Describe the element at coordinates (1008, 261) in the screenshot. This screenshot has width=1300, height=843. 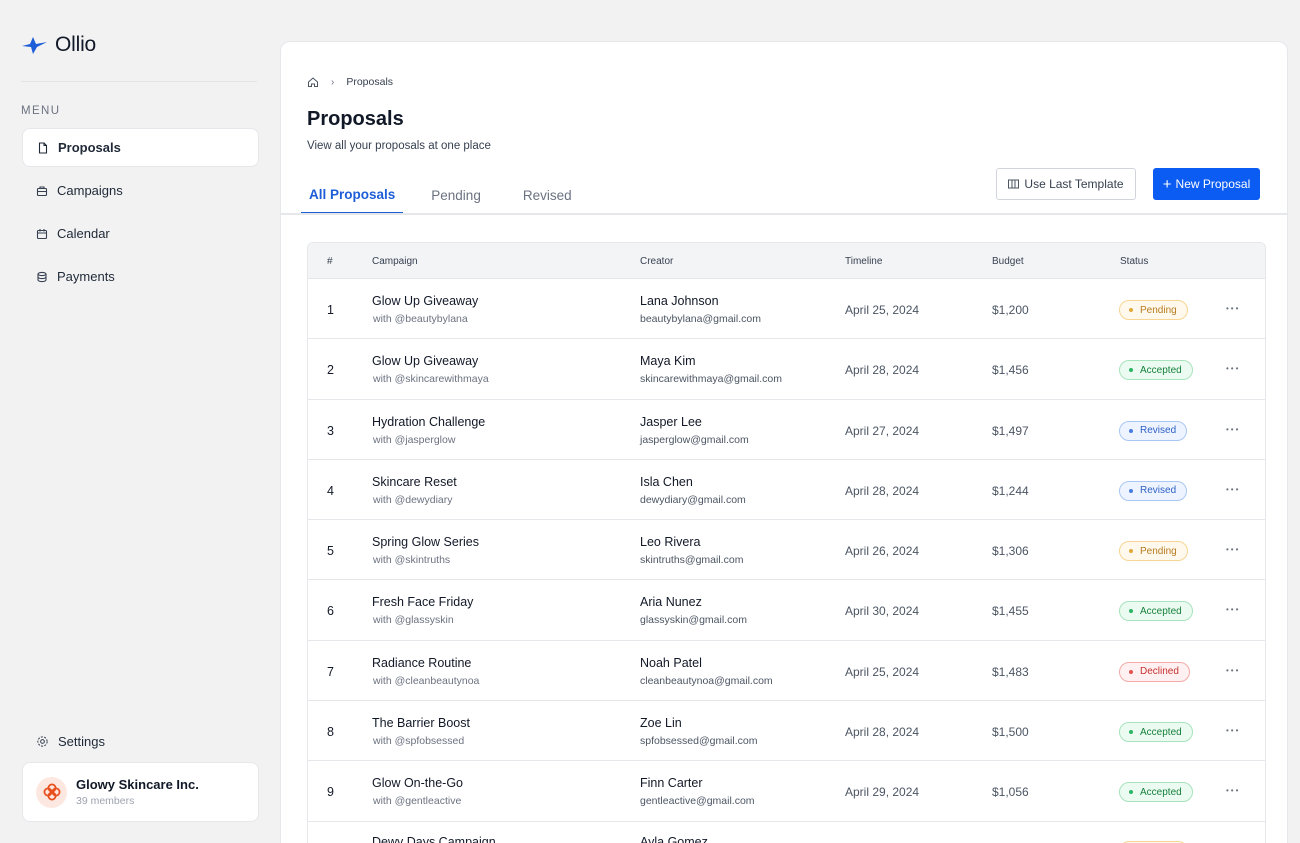
I see `column-header-budget: Budget` at that location.